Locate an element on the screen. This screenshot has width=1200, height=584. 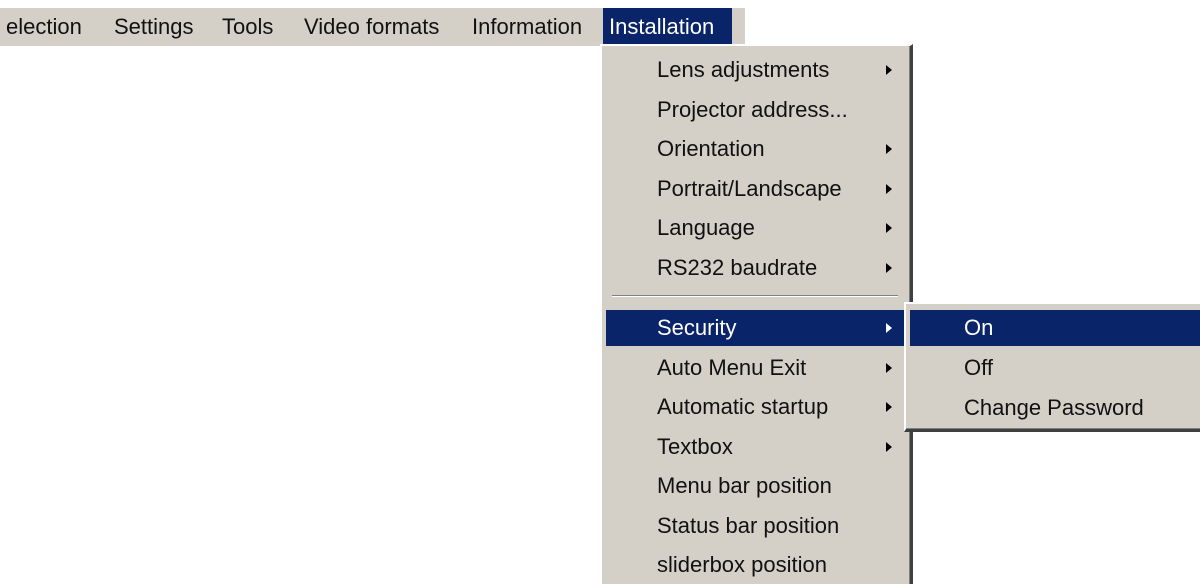
menu-item-label: Security is located at coordinates (697, 327).